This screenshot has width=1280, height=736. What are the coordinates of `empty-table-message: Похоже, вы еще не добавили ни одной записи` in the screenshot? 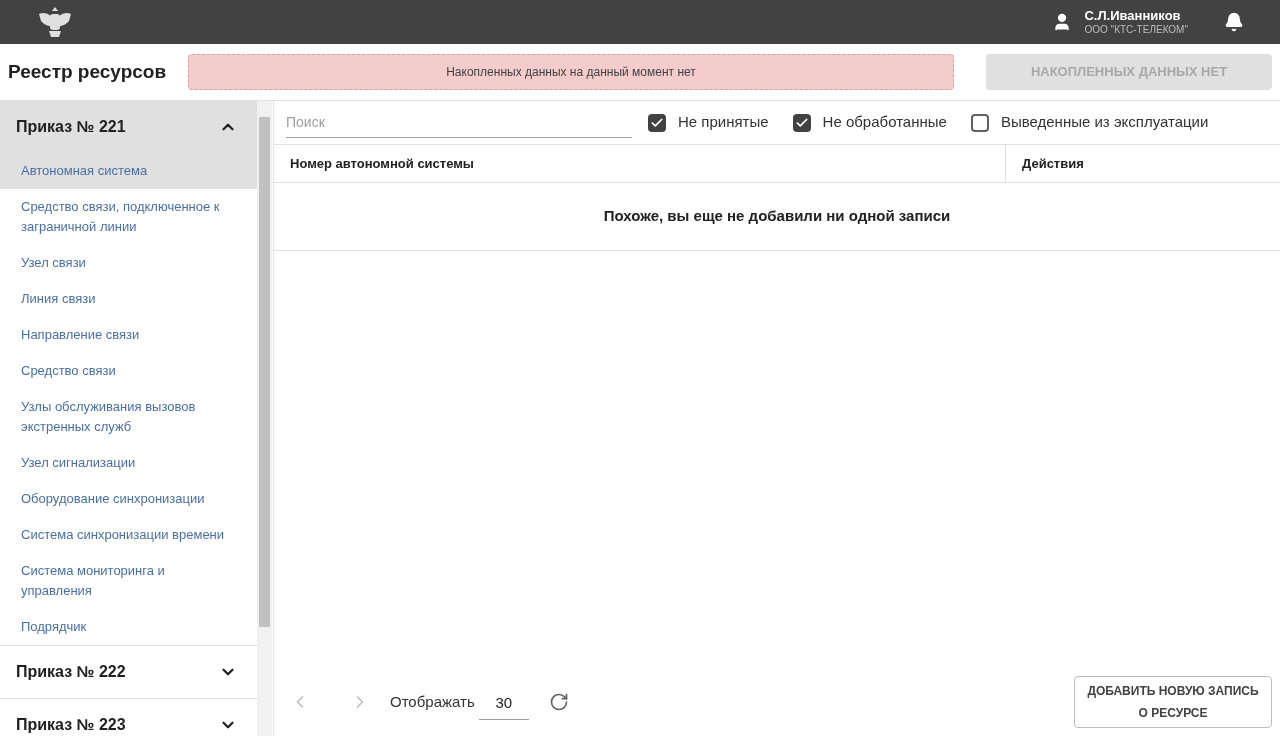 It's located at (777, 216).